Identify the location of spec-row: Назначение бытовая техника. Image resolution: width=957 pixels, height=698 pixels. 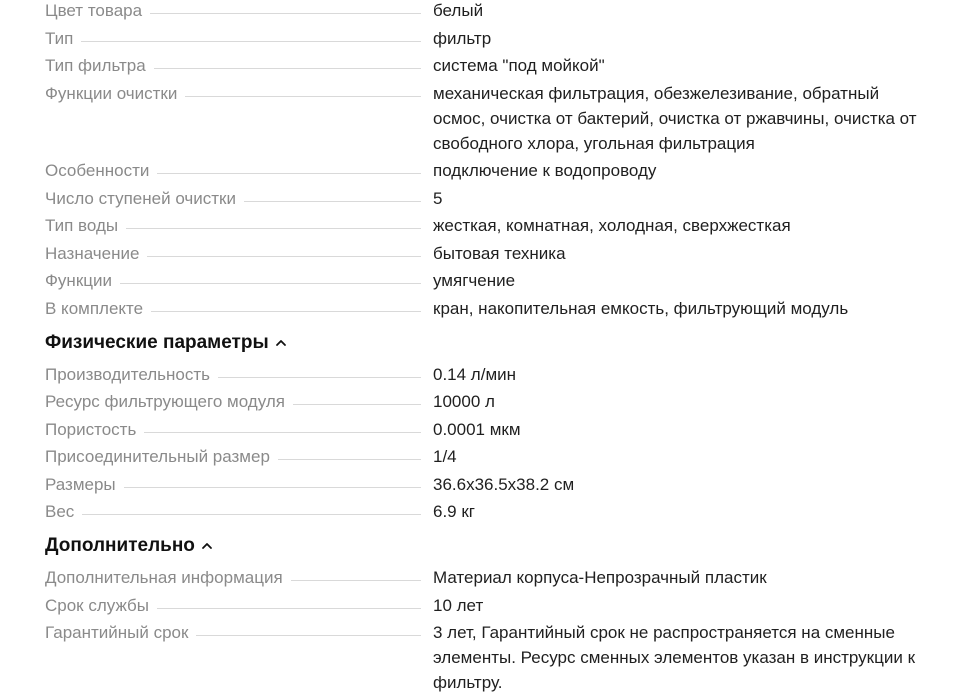
(490, 253).